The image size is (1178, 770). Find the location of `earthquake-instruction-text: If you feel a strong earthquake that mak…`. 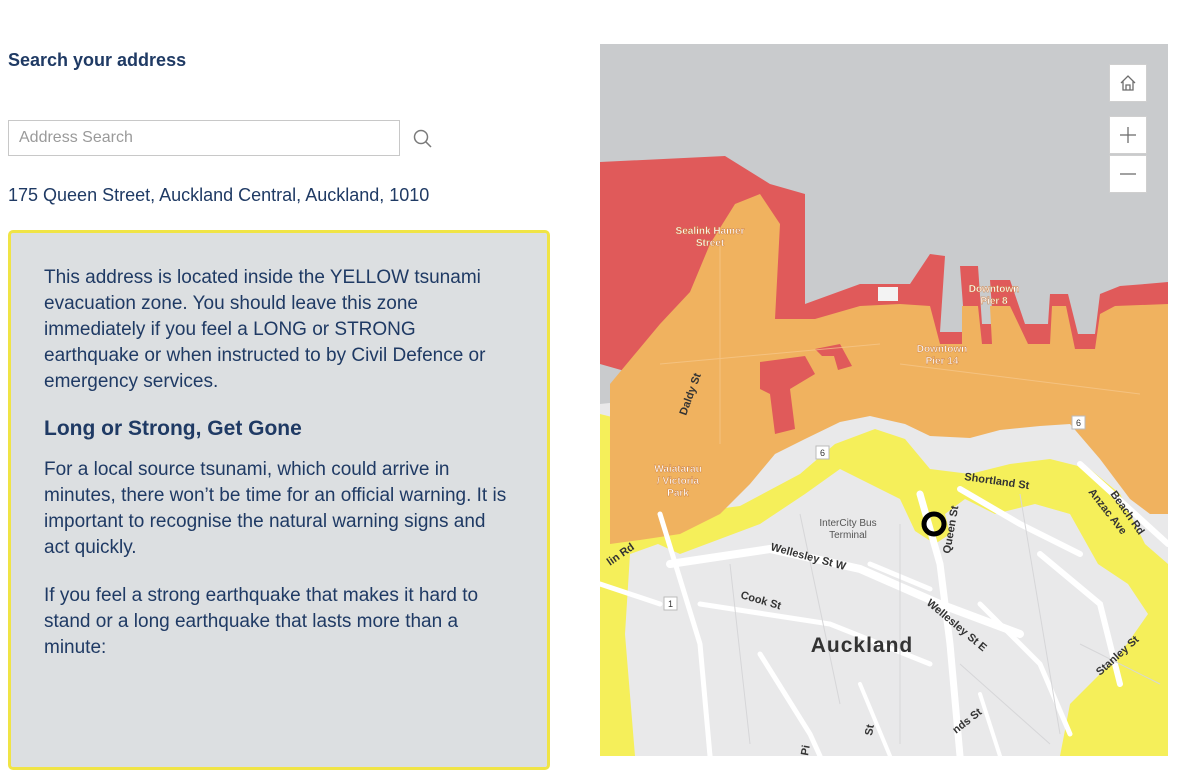

earthquake-instruction-text: If you feel a strong earthquake that mak… is located at coordinates (261, 621).